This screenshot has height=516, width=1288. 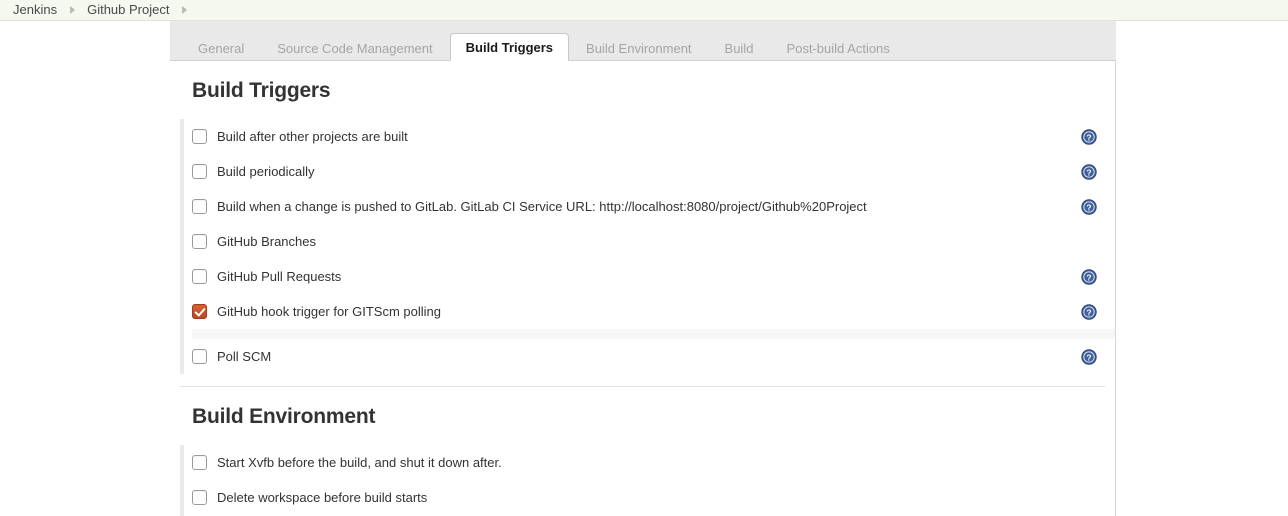 What do you see at coordinates (266, 241) in the screenshot?
I see `row-label: GitHub Branches` at bounding box center [266, 241].